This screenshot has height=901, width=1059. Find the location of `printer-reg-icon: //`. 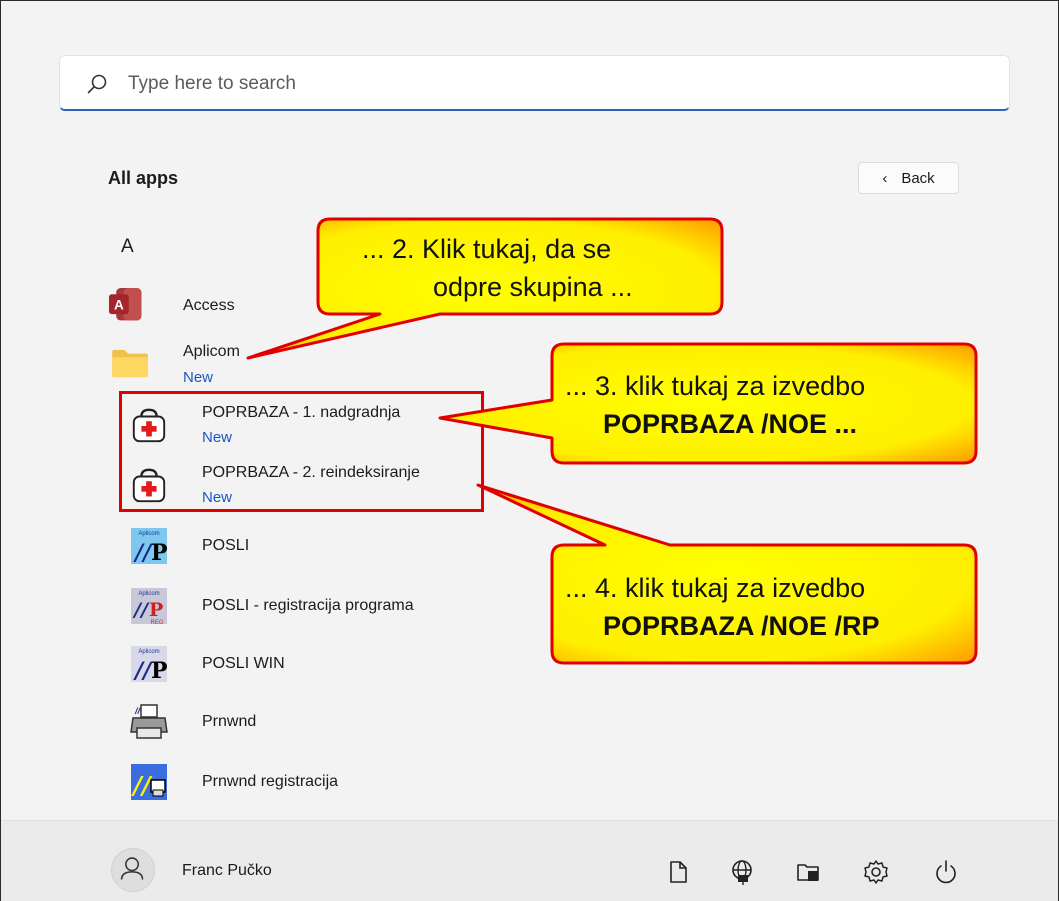

printer-reg-icon: // is located at coordinates (149, 782).